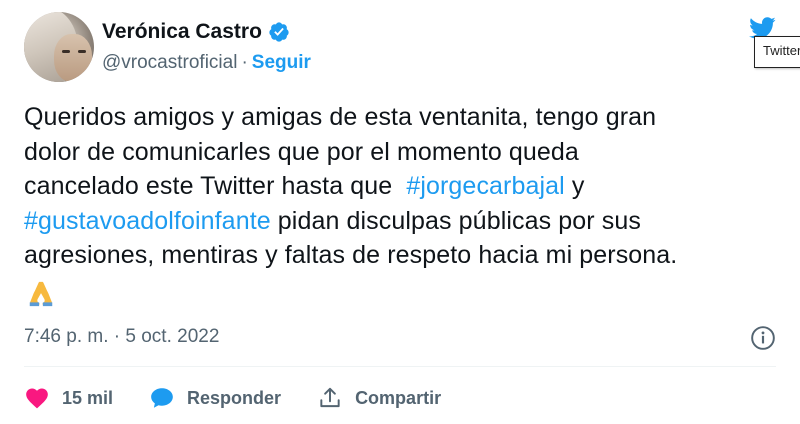  I want to click on hashtag-link: #jorgecarbajal, so click(485, 186).